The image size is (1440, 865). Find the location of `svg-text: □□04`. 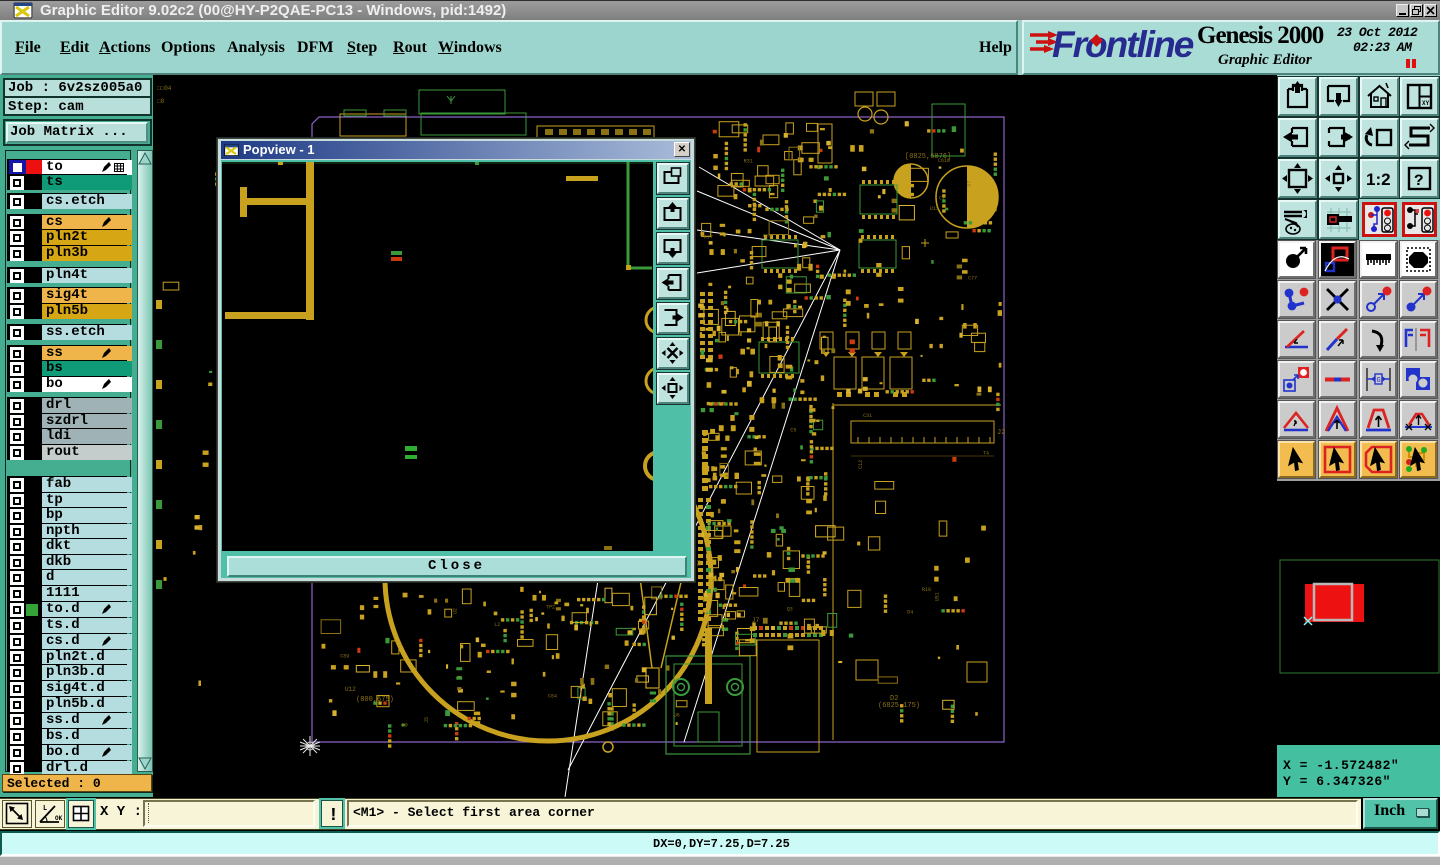

svg-text: □□04 is located at coordinates (164, 88).